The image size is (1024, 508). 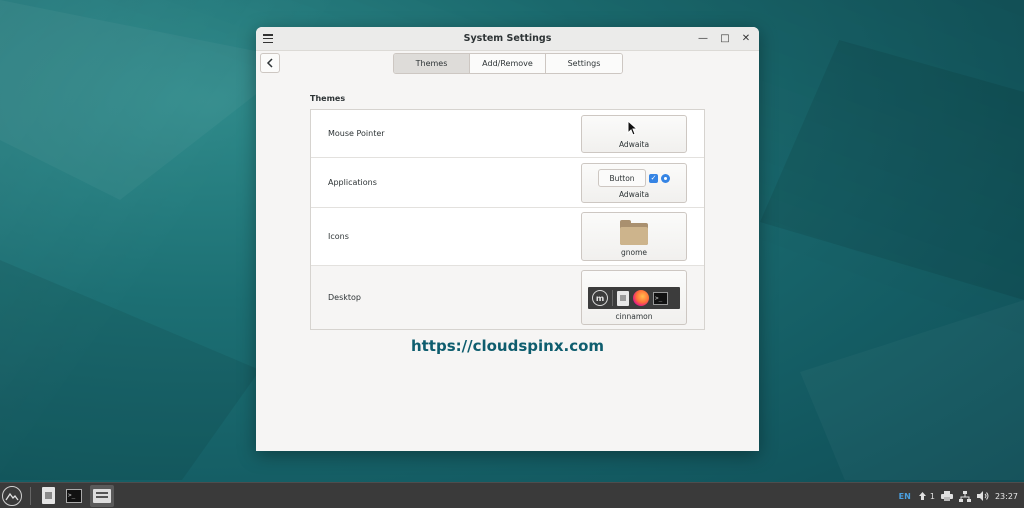 I want to click on folder-icon, so click(x=634, y=232).